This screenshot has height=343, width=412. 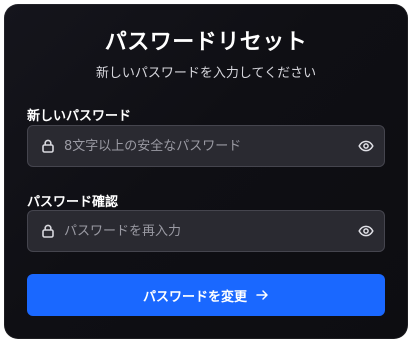 I want to click on new-password-input, so click(x=207, y=146).